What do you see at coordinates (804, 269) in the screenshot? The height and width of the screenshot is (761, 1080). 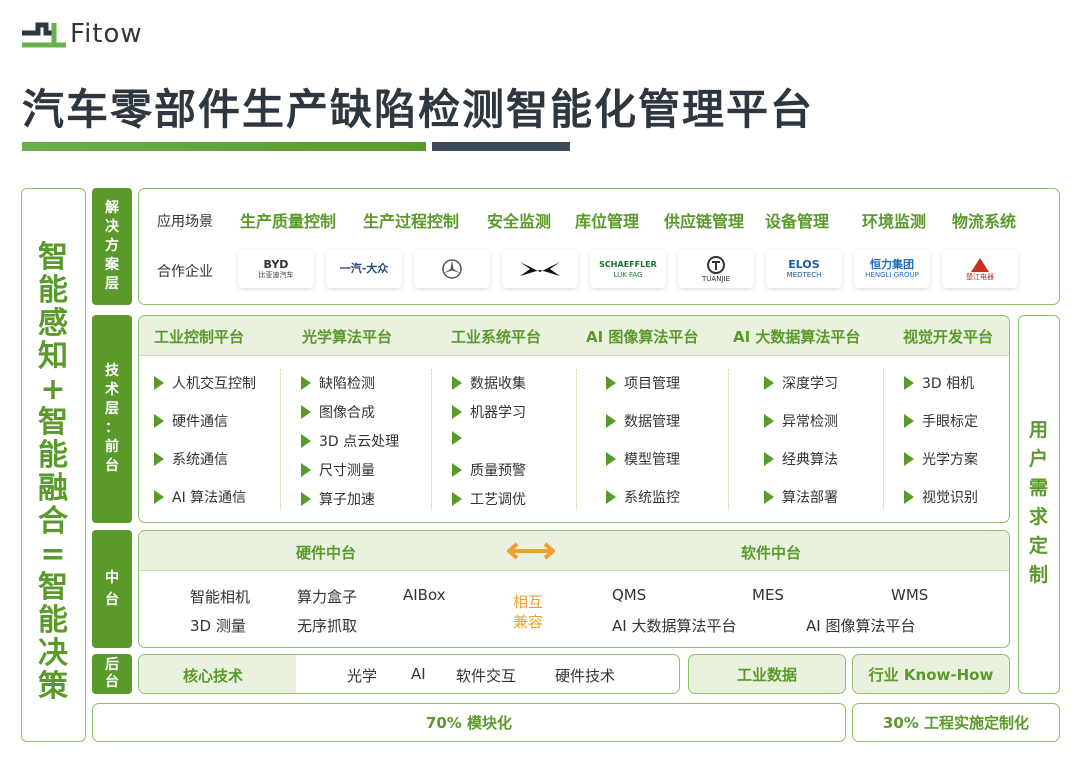 I see `partner-logo-card: ELOS MEDTECH` at bounding box center [804, 269].